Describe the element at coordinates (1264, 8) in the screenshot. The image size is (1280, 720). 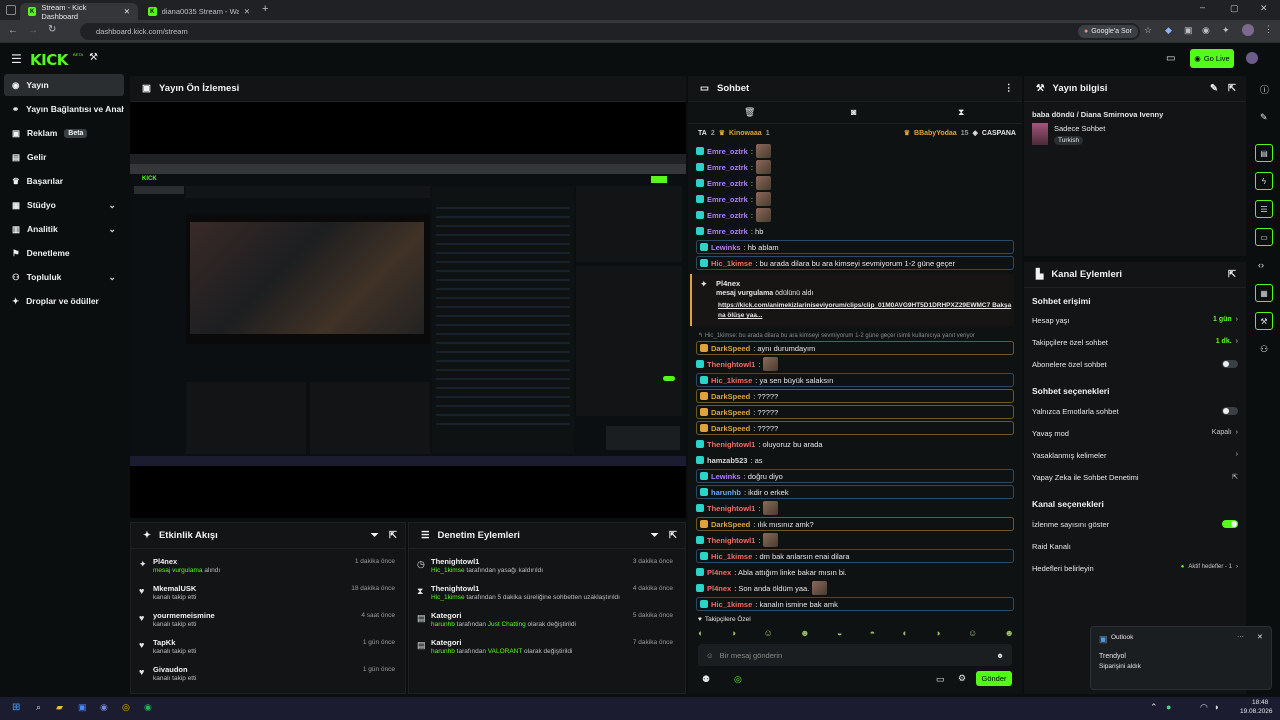
I see `close-window-icon: ✕` at that location.